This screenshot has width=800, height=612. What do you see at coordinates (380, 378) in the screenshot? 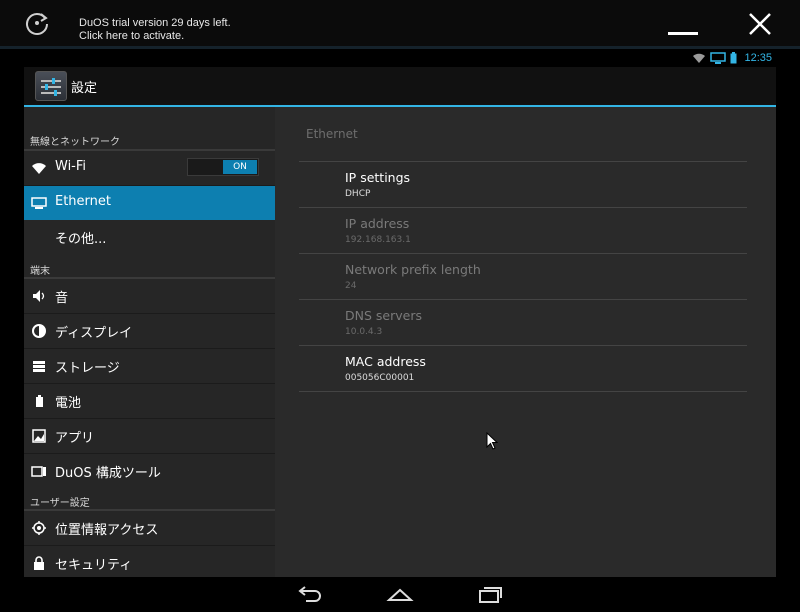
I see `pref-summary: 005056C00001` at bounding box center [380, 378].